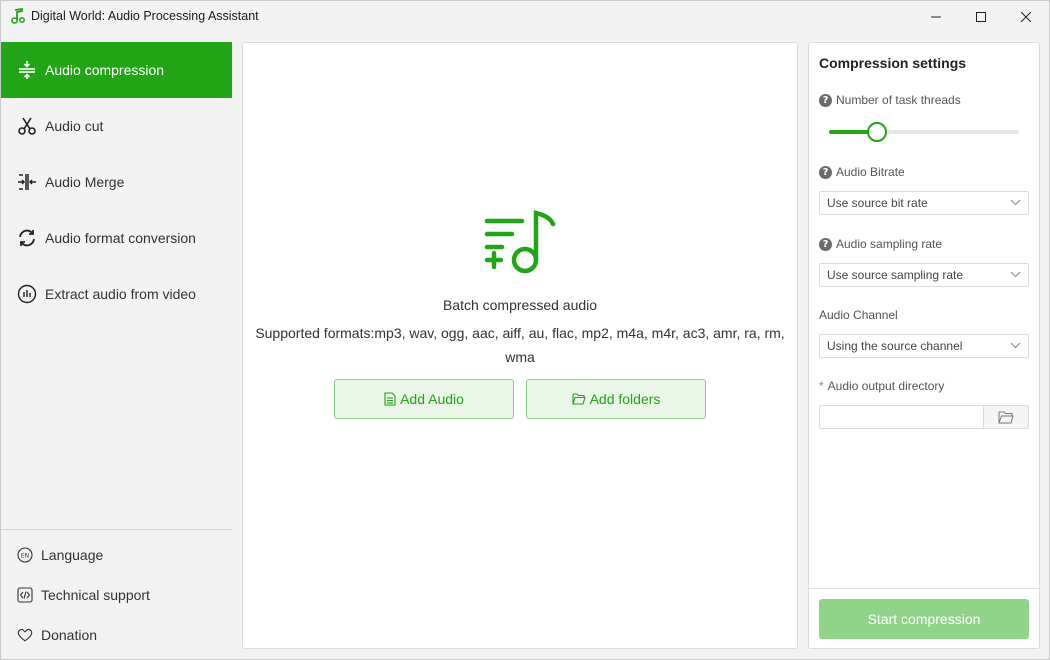  Describe the element at coordinates (579, 399) in the screenshot. I see `folder-icon` at that location.